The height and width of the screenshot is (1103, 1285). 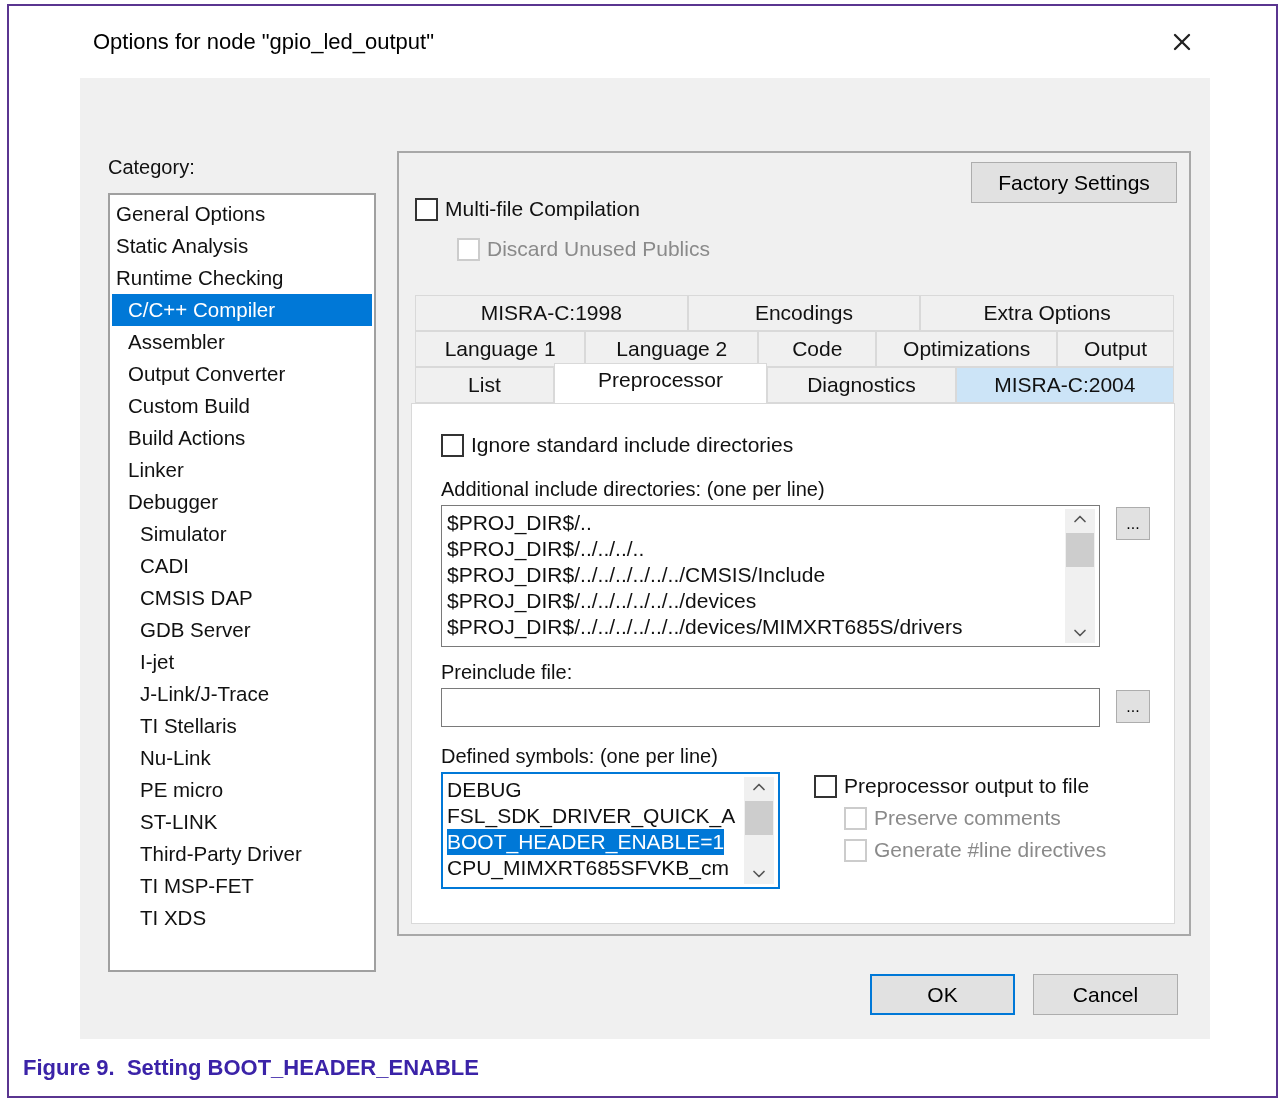 I want to click on tab: Optimizations, so click(x=967, y=349).